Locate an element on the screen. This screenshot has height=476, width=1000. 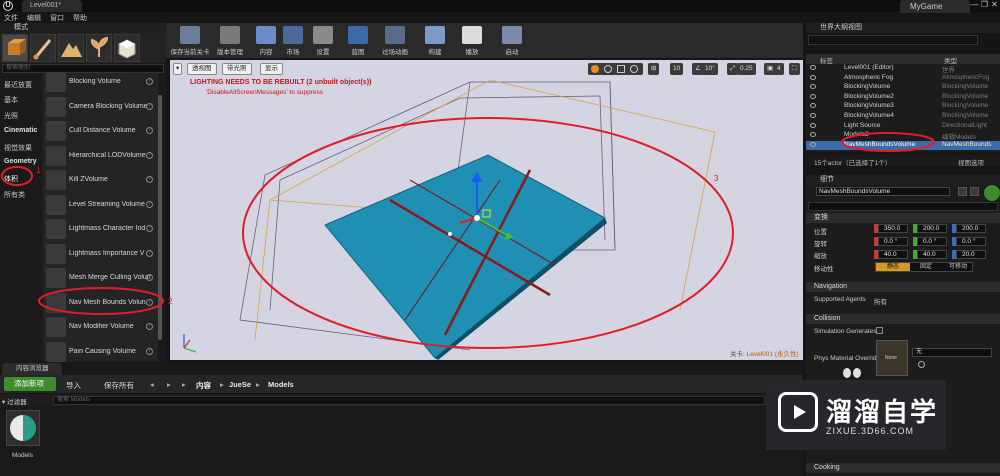
annotation-number-1: 1 is located at coordinates (38, 170).